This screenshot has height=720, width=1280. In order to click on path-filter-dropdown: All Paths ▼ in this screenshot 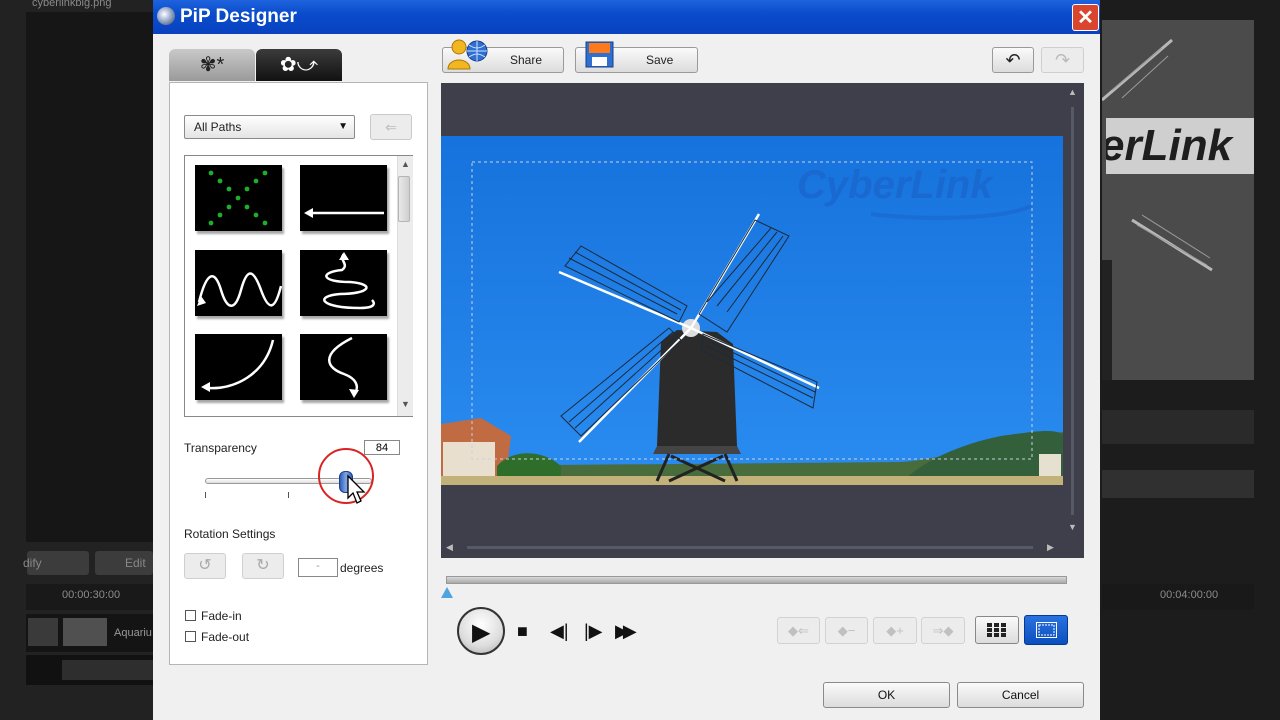, I will do `click(269, 127)`.